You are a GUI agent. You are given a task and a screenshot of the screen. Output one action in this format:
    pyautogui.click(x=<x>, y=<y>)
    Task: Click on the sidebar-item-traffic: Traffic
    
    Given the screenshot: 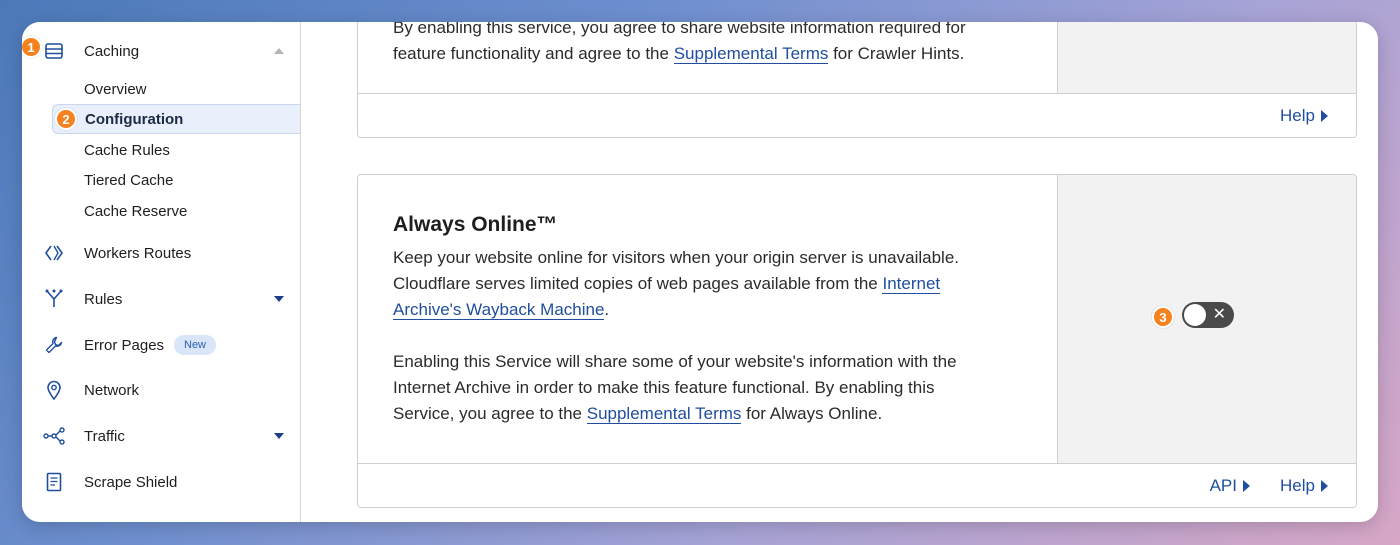 What is the action you would take?
    pyautogui.click(x=161, y=436)
    